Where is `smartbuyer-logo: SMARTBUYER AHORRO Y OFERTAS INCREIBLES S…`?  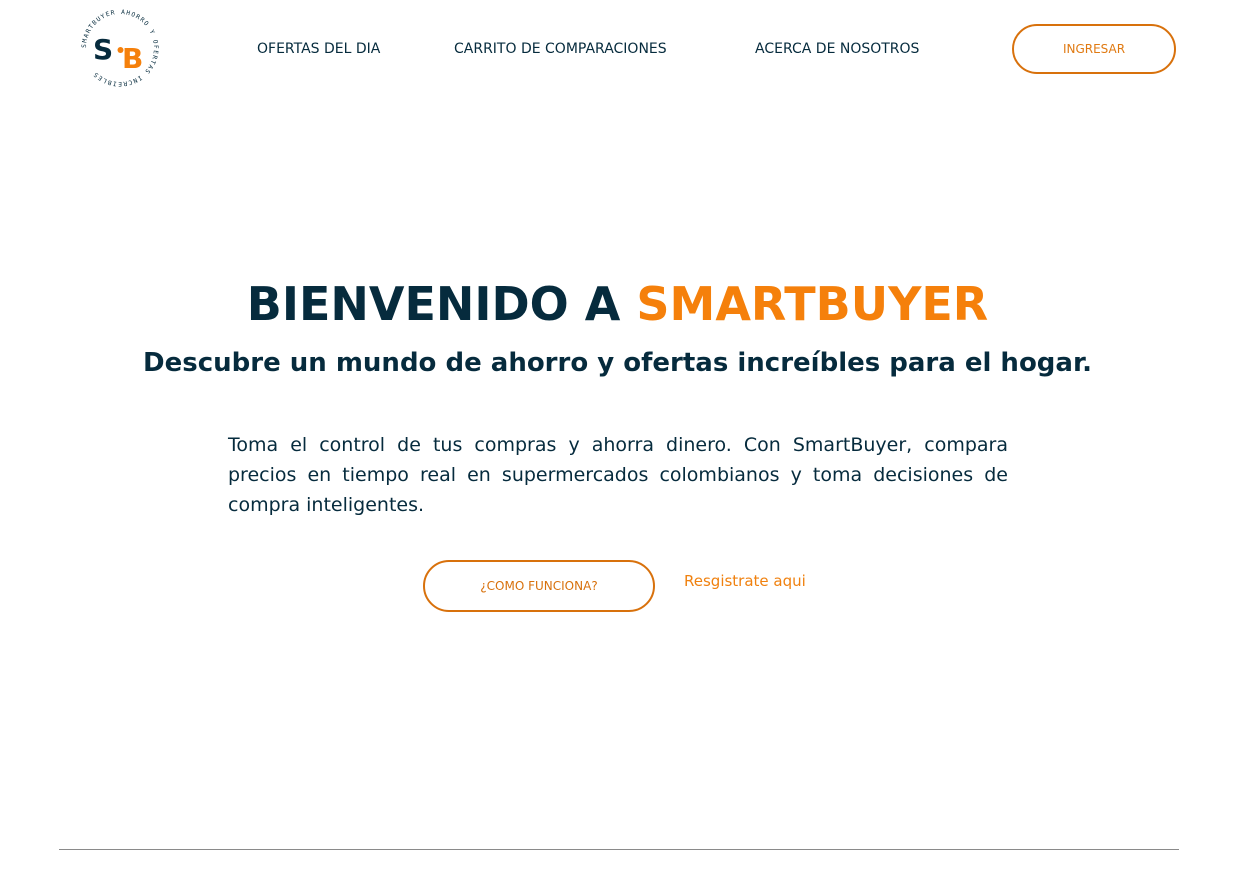
smartbuyer-logo: SMARTBUYER AHORRO Y OFERTAS INCREIBLES S… is located at coordinates (120, 48).